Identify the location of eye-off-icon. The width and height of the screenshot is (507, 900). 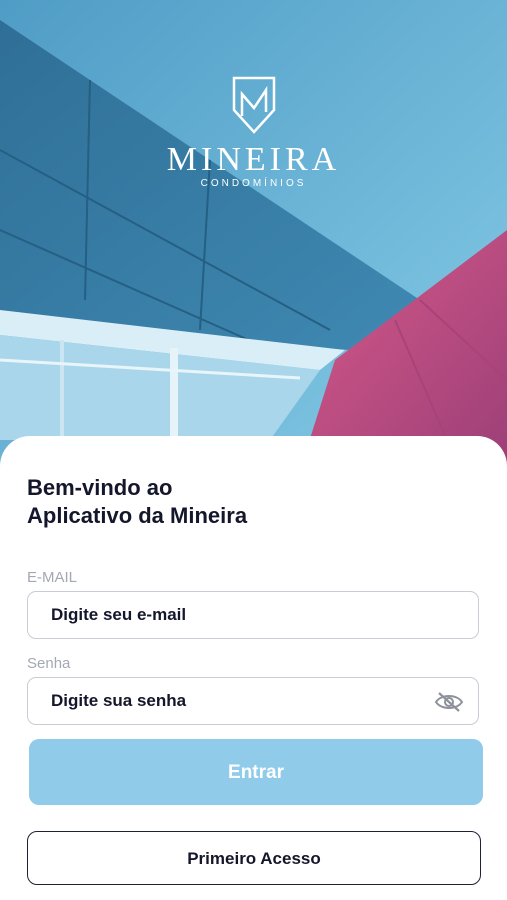
(449, 704).